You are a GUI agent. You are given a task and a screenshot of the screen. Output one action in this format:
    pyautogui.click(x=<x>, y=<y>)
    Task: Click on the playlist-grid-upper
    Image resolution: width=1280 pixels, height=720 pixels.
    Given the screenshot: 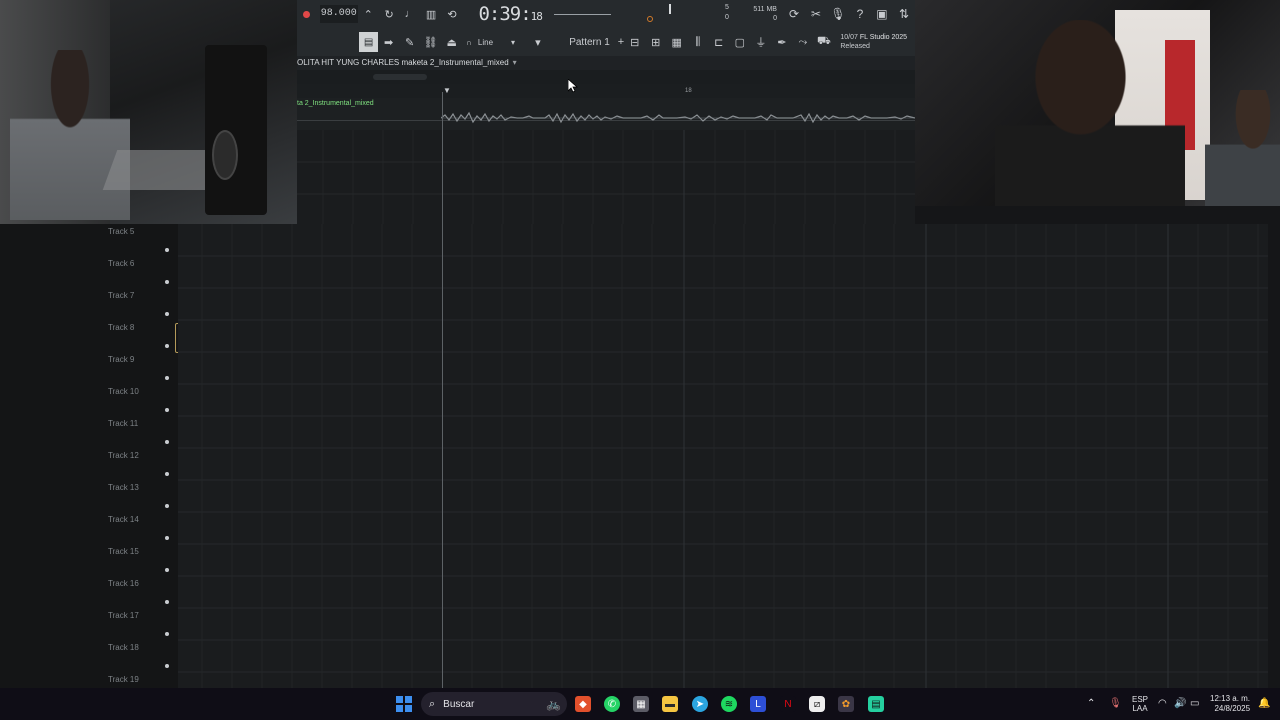 What is the action you would take?
    pyautogui.click(x=606, y=178)
    